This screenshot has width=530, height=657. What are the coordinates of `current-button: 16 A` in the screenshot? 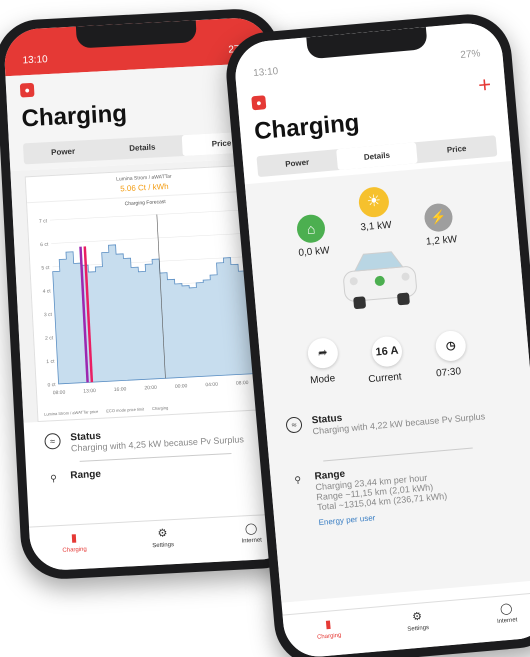 It's located at (387, 351).